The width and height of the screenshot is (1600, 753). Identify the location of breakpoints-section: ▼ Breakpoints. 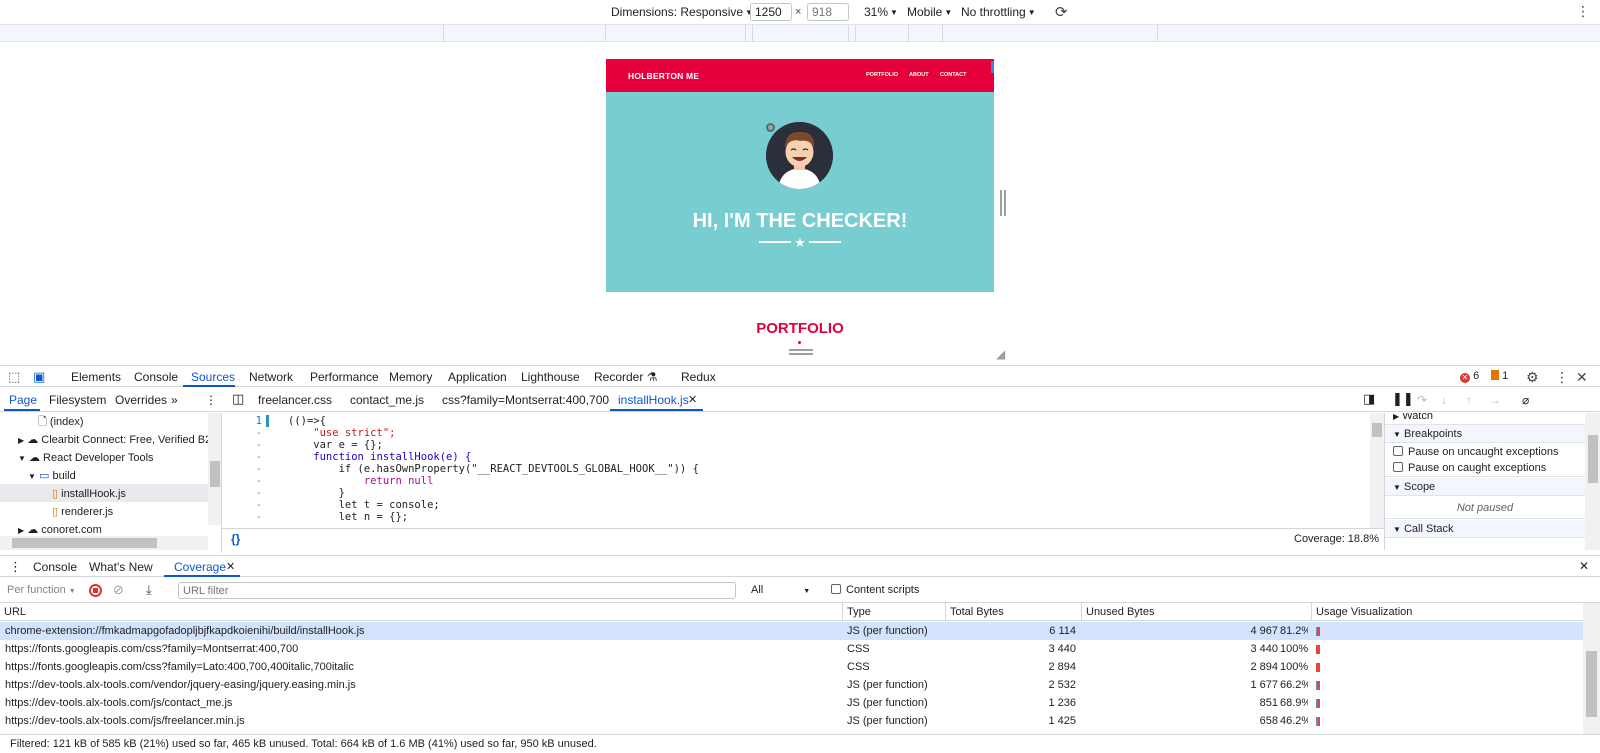
(1485, 434).